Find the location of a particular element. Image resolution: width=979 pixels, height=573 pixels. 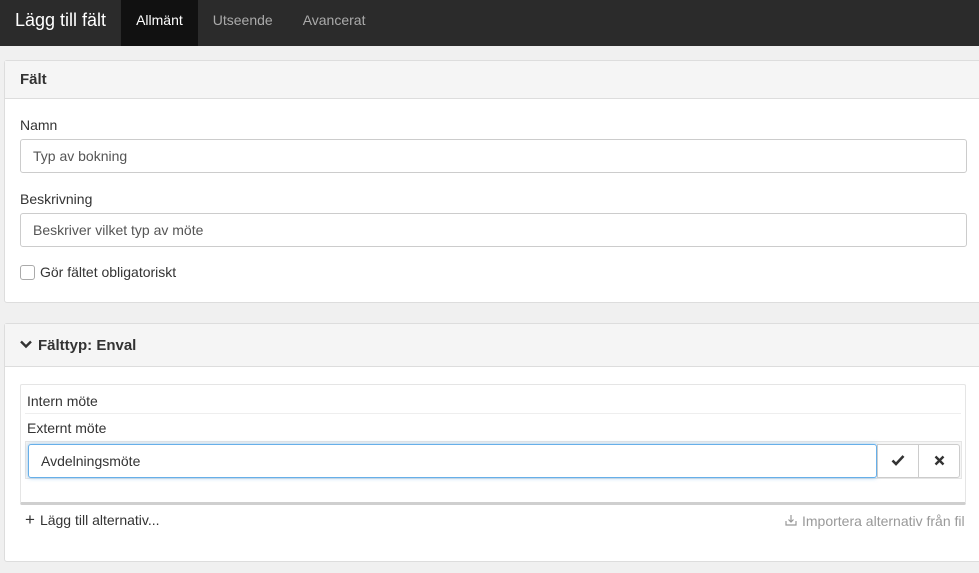

chevron-down-icon is located at coordinates (26, 345).